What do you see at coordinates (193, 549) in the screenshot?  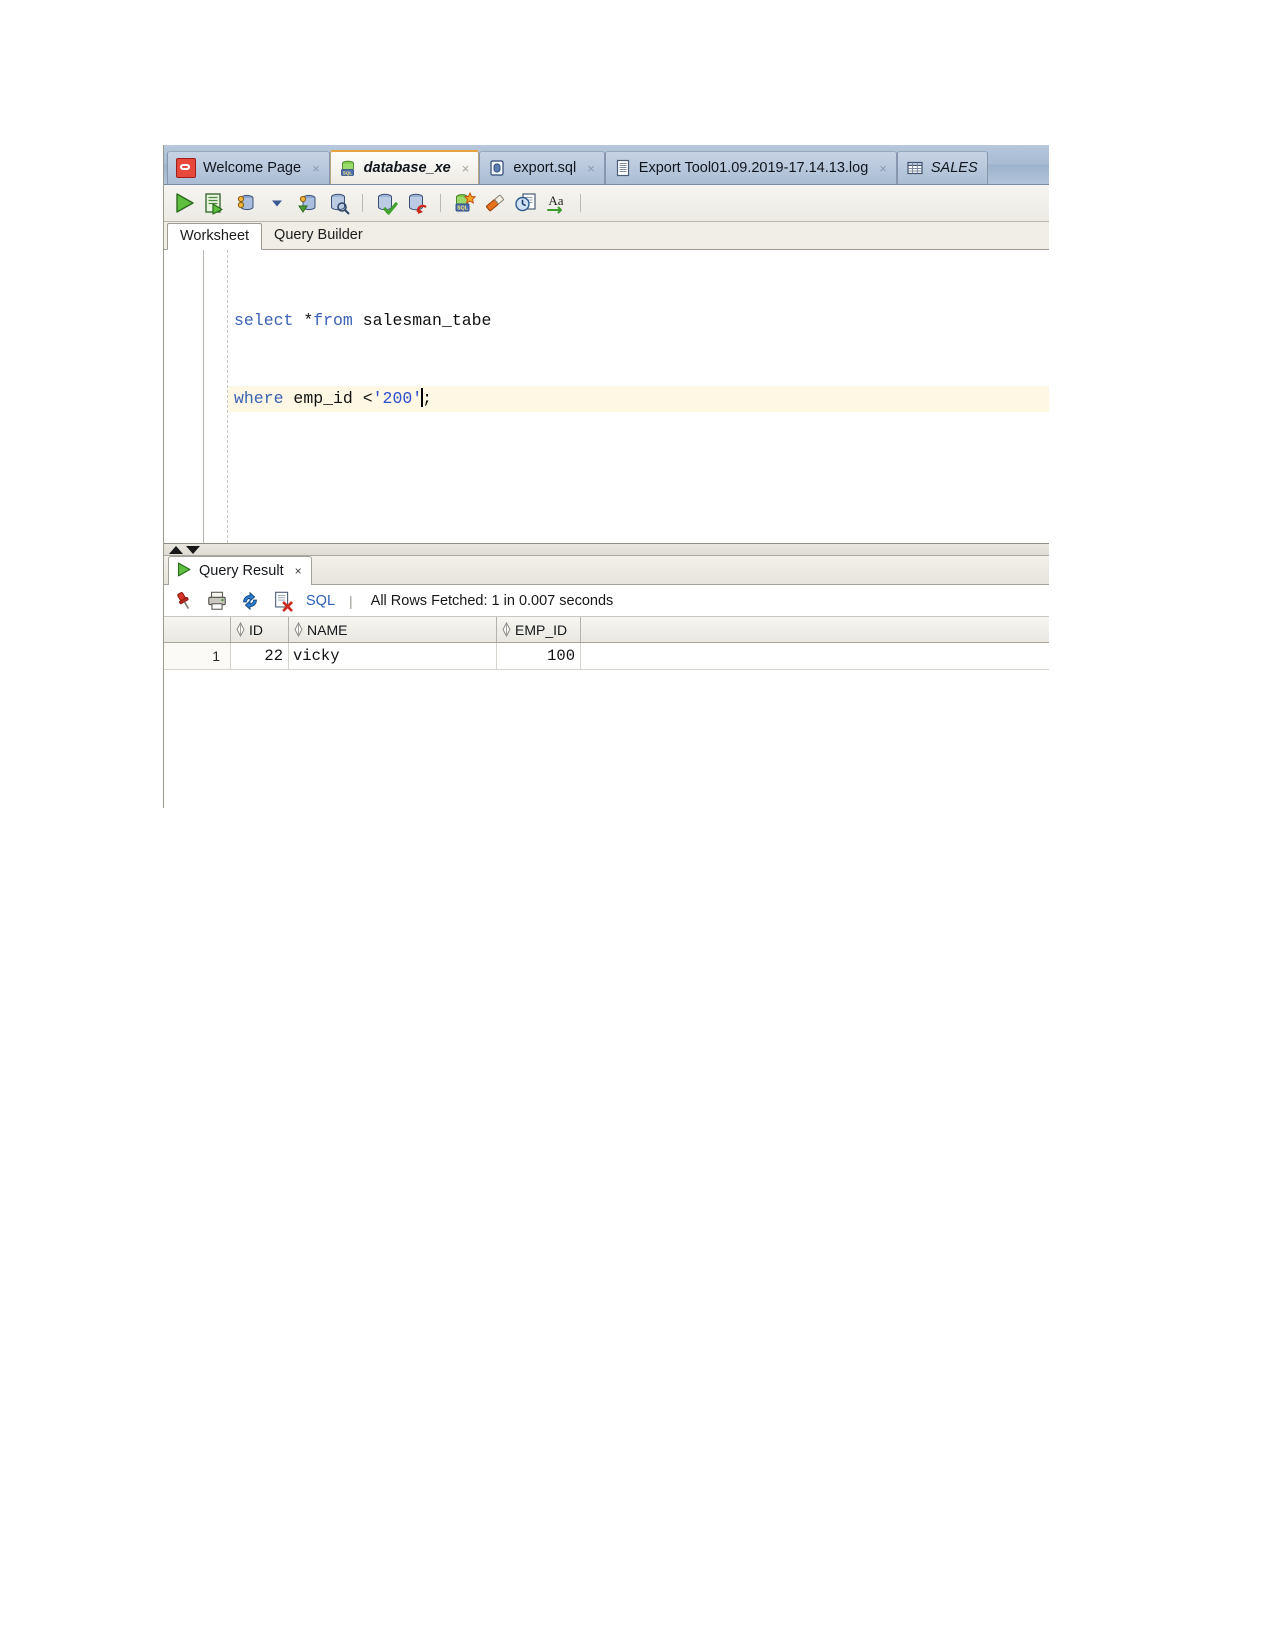 I see `collapse-down-arrow-icon` at bounding box center [193, 549].